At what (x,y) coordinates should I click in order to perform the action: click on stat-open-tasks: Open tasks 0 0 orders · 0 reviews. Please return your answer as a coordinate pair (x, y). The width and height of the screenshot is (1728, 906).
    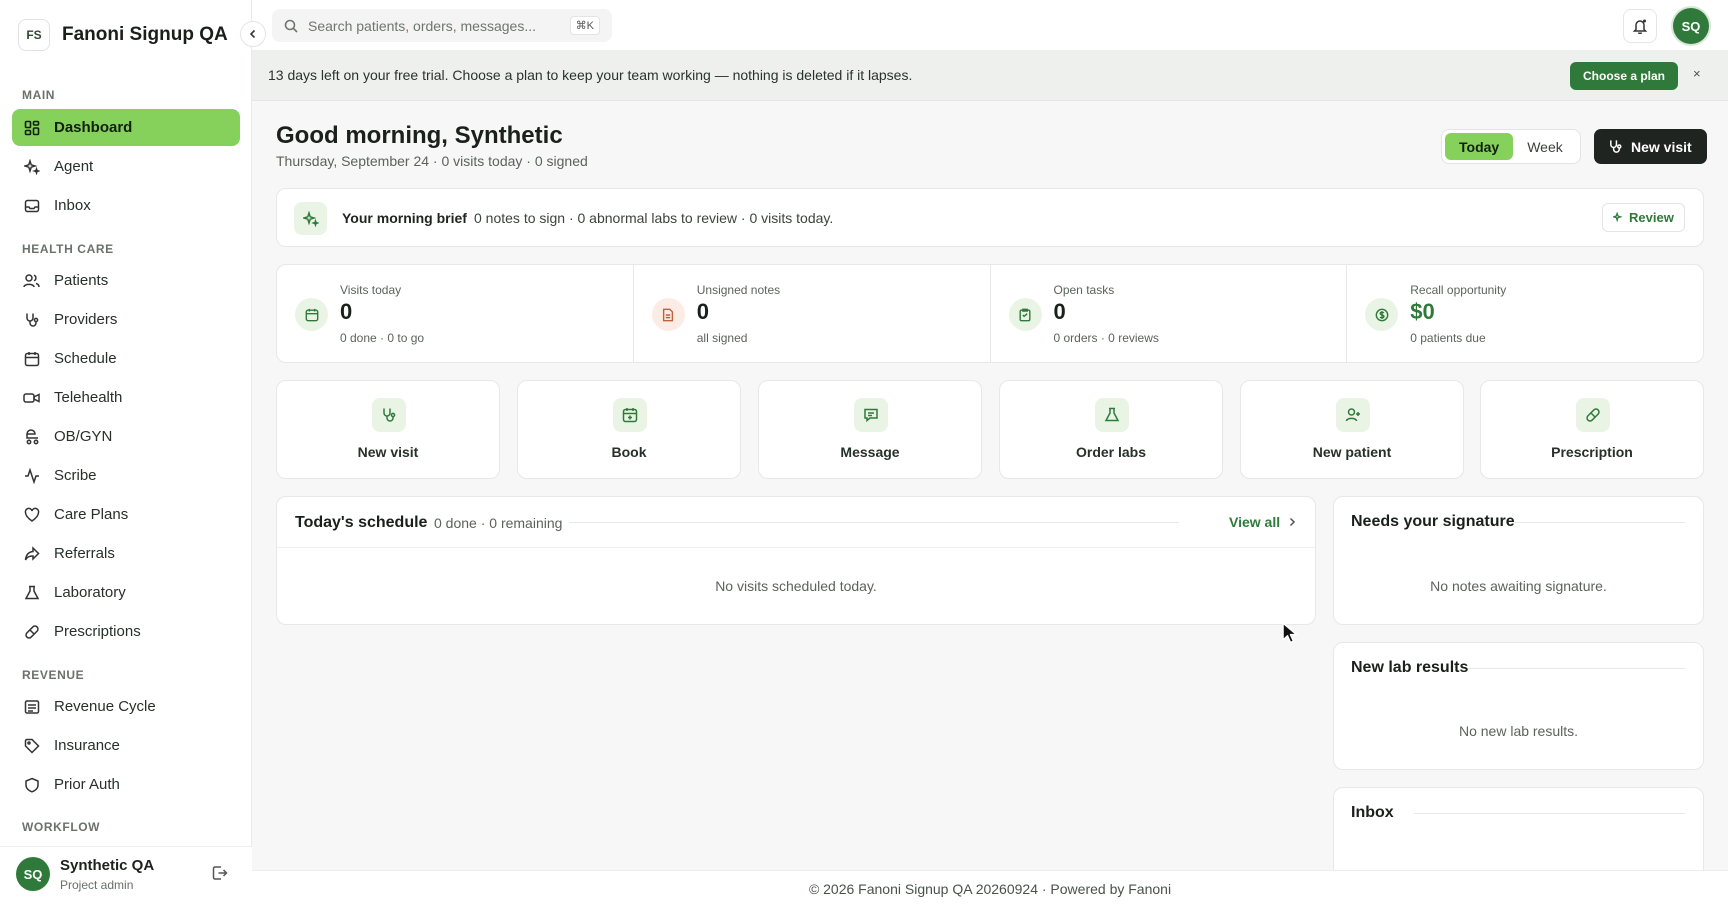
    Looking at the image, I should click on (1169, 313).